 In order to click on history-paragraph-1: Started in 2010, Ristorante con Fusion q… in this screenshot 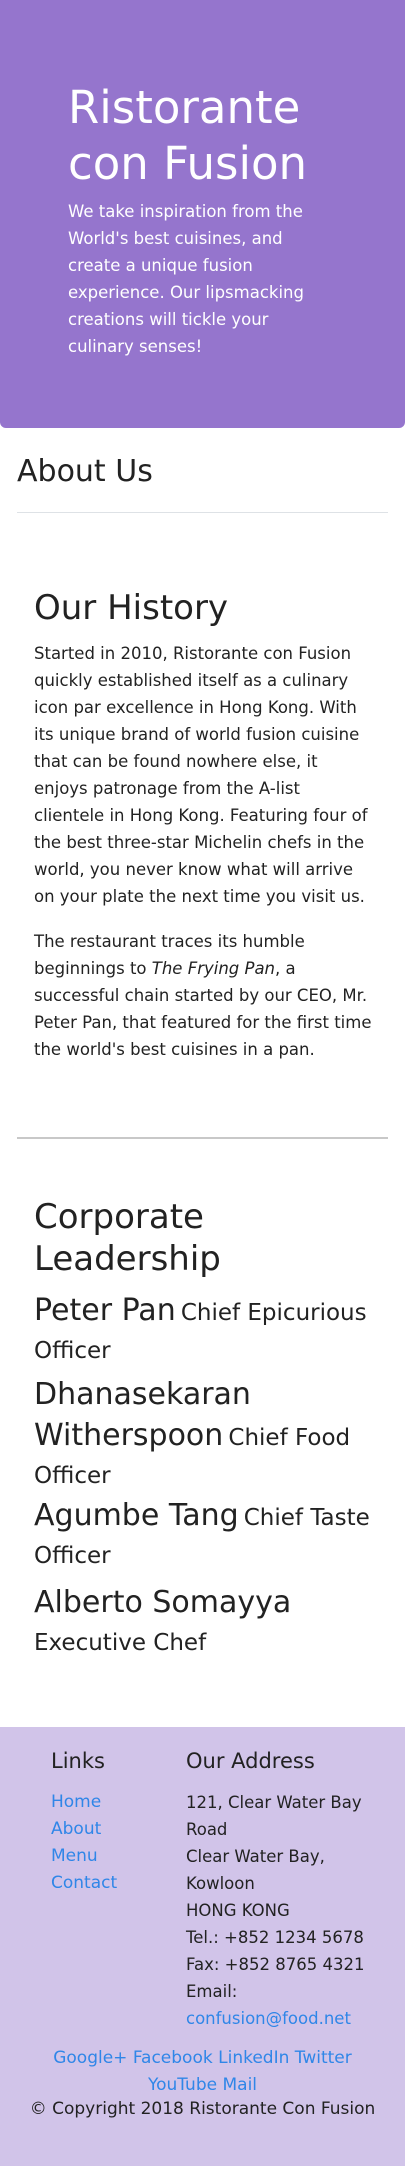, I will do `click(201, 775)`.